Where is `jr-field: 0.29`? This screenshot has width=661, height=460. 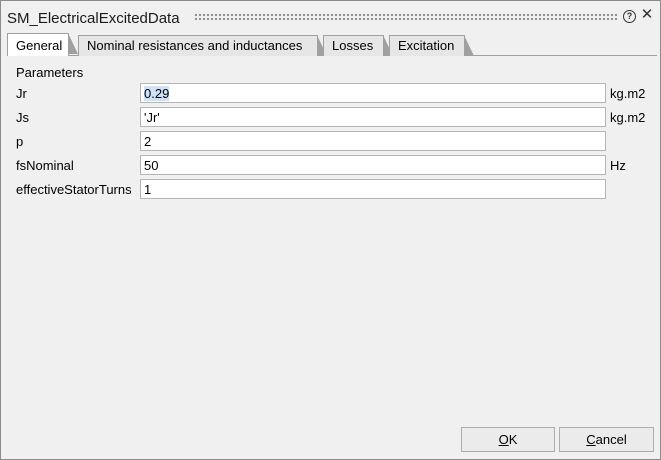
jr-field: 0.29 is located at coordinates (373, 93).